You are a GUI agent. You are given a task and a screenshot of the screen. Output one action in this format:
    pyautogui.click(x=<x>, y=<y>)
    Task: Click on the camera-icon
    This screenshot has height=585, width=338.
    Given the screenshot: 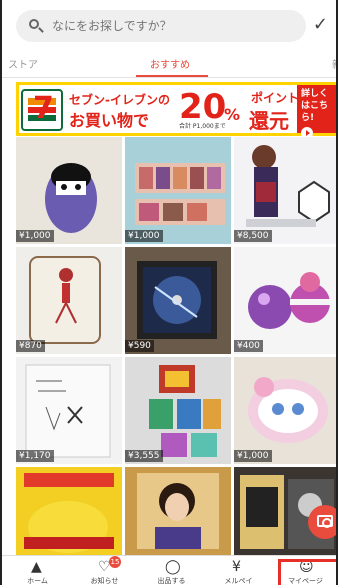 What is the action you would take?
    pyautogui.click(x=325, y=521)
    